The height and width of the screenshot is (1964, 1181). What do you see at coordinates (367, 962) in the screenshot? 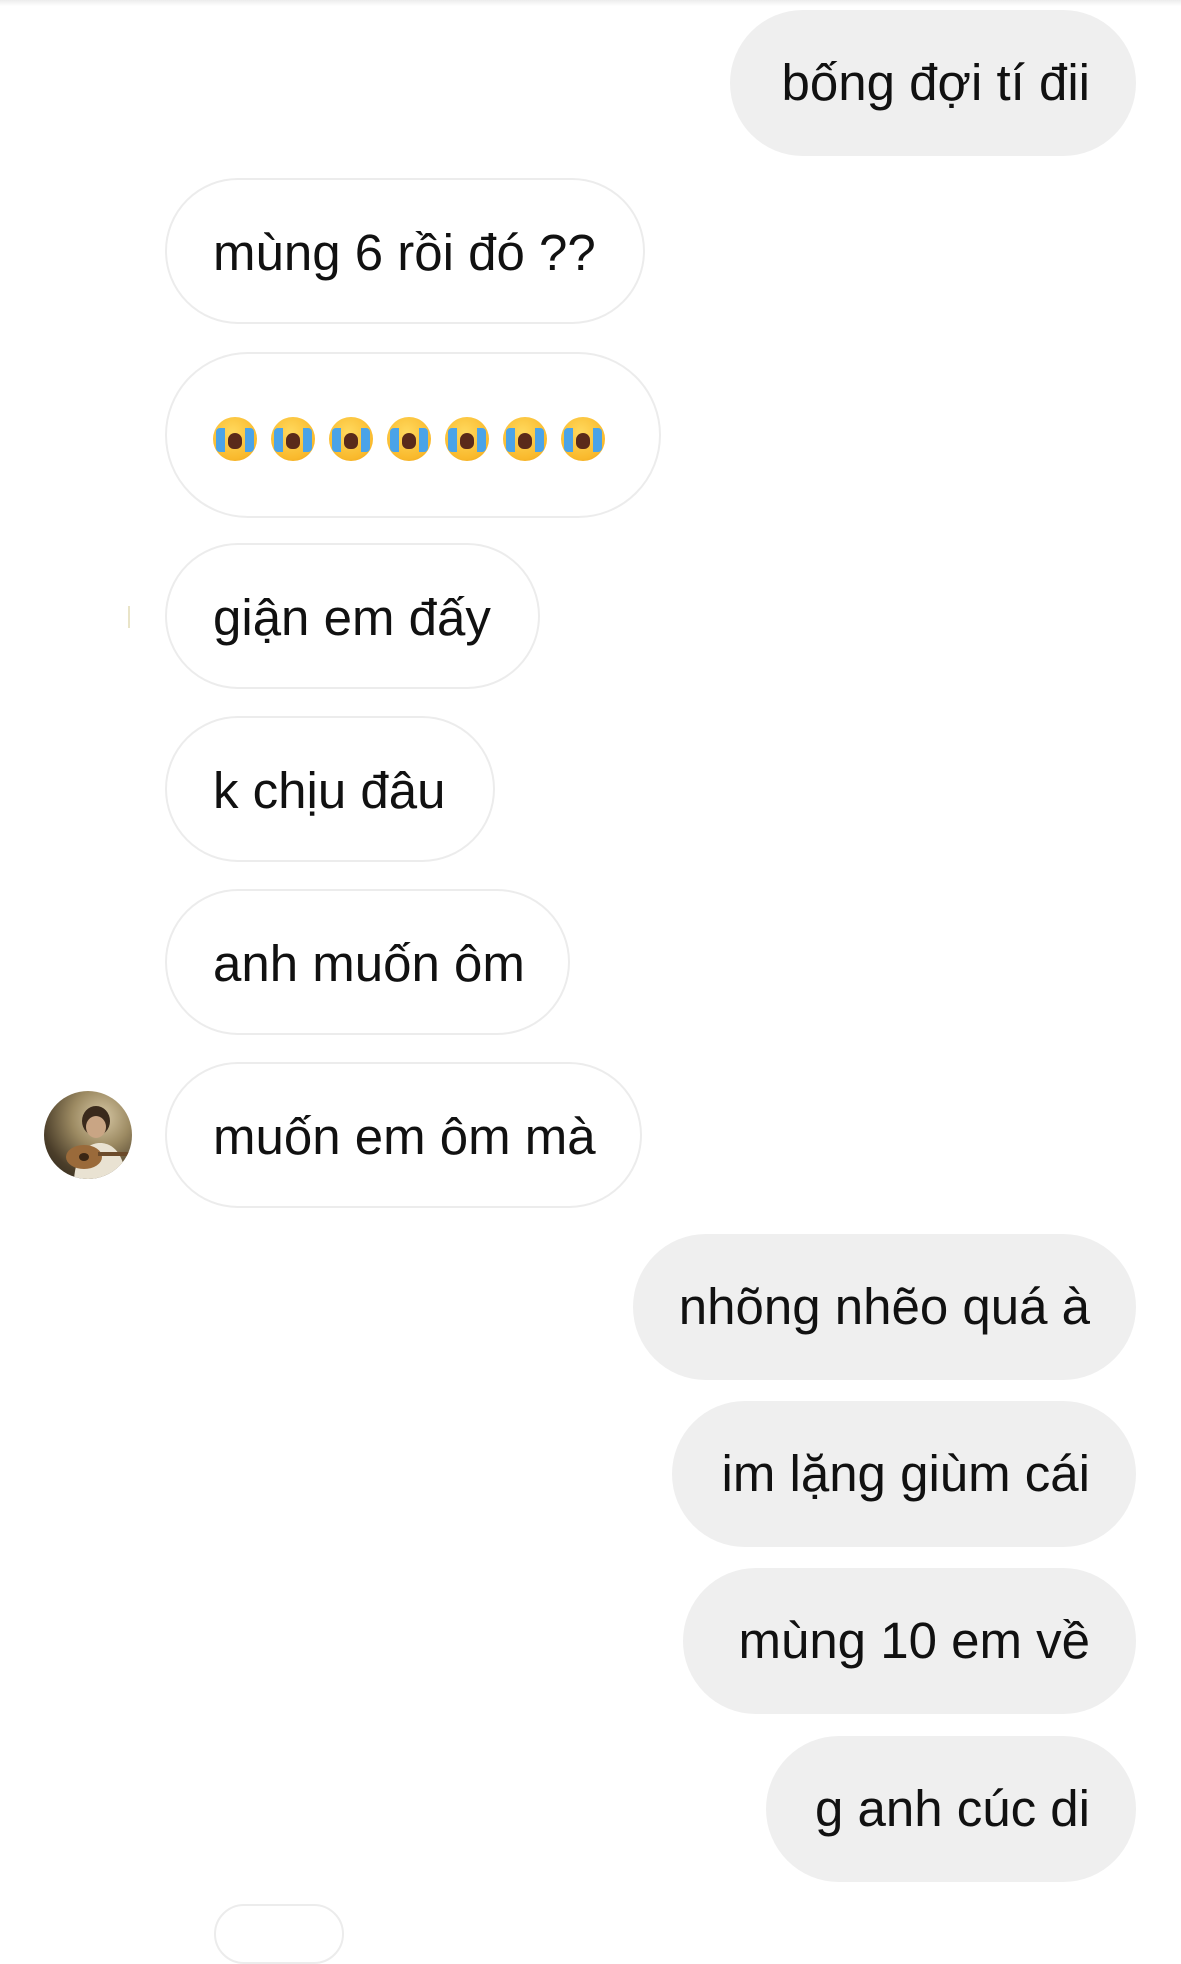
I see `message-received: anh muốn ôm` at bounding box center [367, 962].